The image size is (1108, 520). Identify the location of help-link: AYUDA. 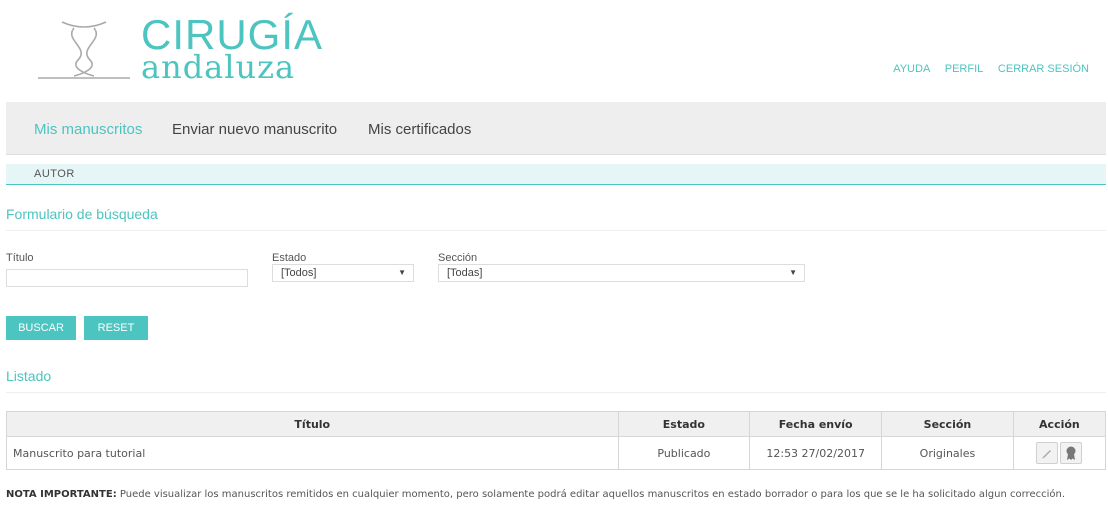
(911, 69).